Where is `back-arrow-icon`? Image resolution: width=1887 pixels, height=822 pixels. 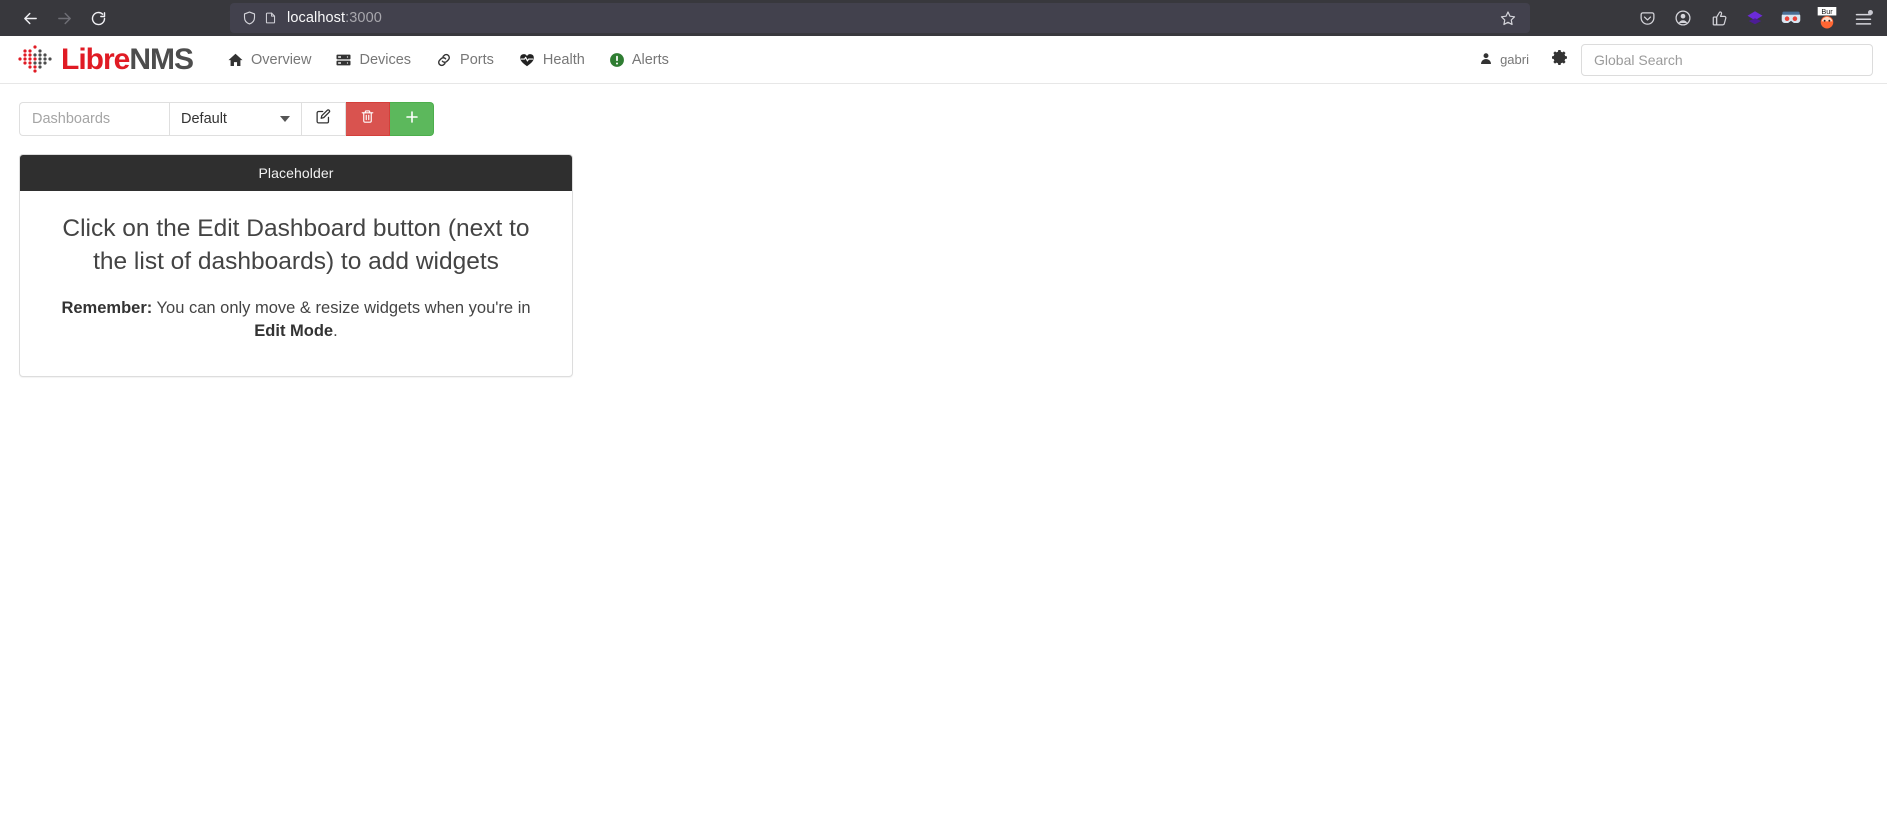
back-arrow-icon is located at coordinates (30, 18).